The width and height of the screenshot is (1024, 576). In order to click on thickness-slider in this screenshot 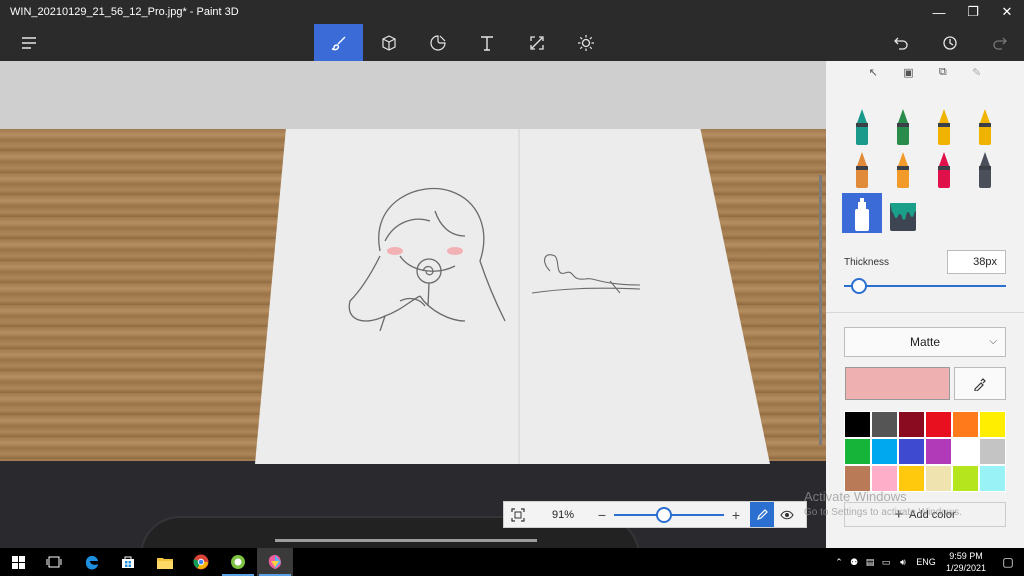, I will do `click(925, 286)`.